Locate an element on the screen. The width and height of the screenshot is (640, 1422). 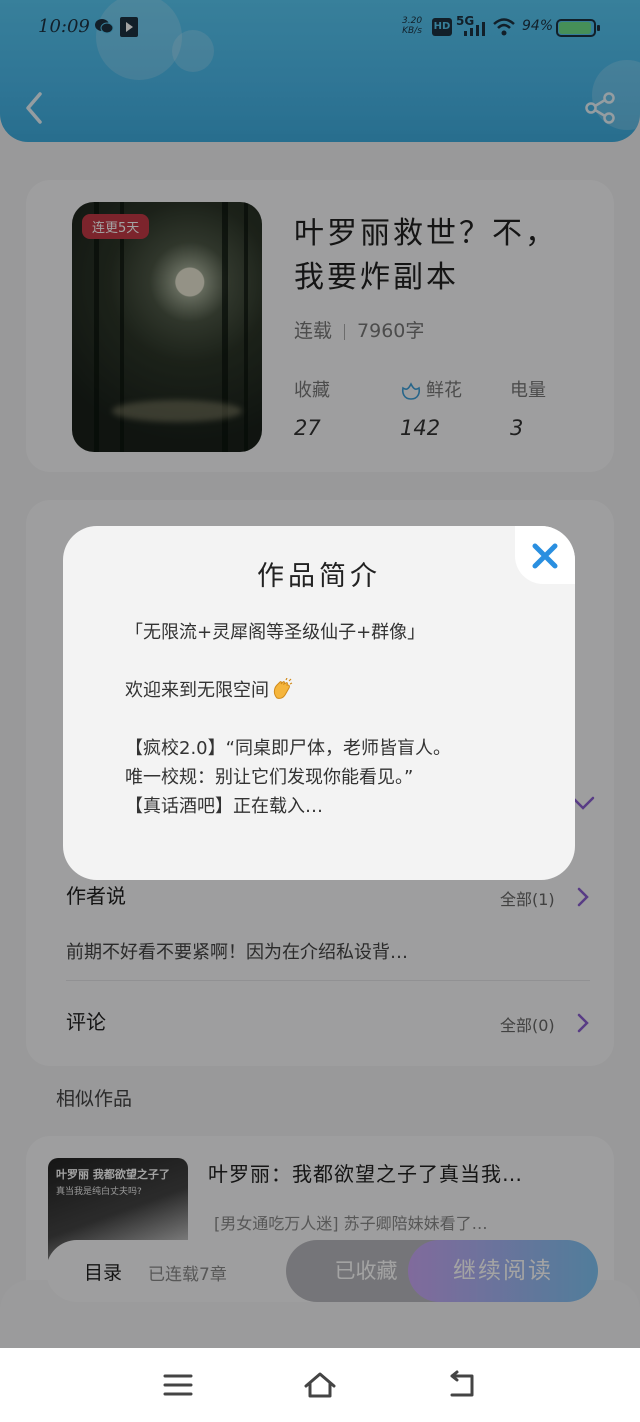
menu-icon is located at coordinates (178, 1385).